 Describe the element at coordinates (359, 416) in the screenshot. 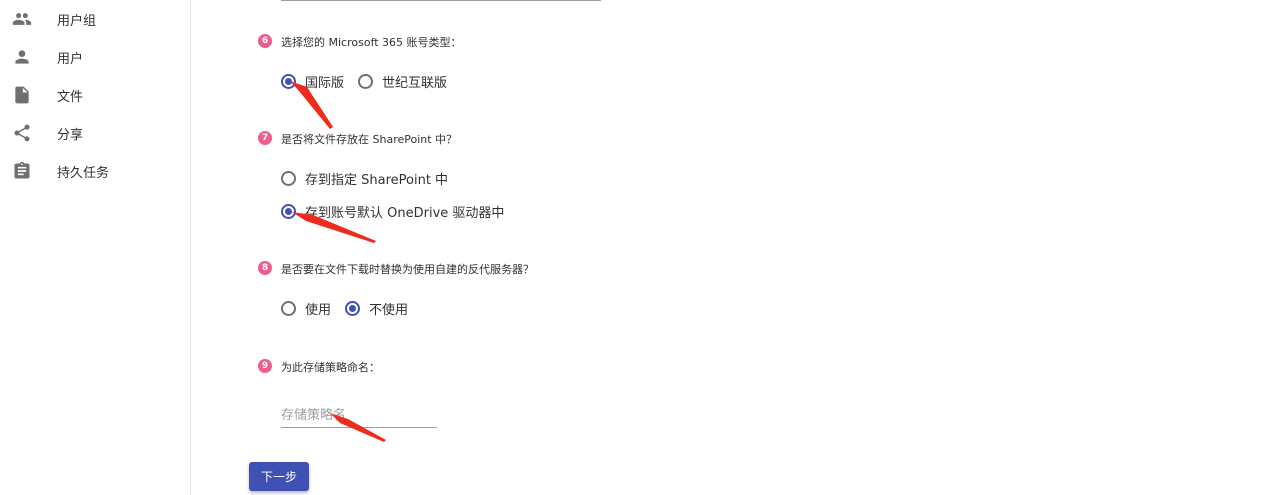

I see `policy-name-input` at that location.